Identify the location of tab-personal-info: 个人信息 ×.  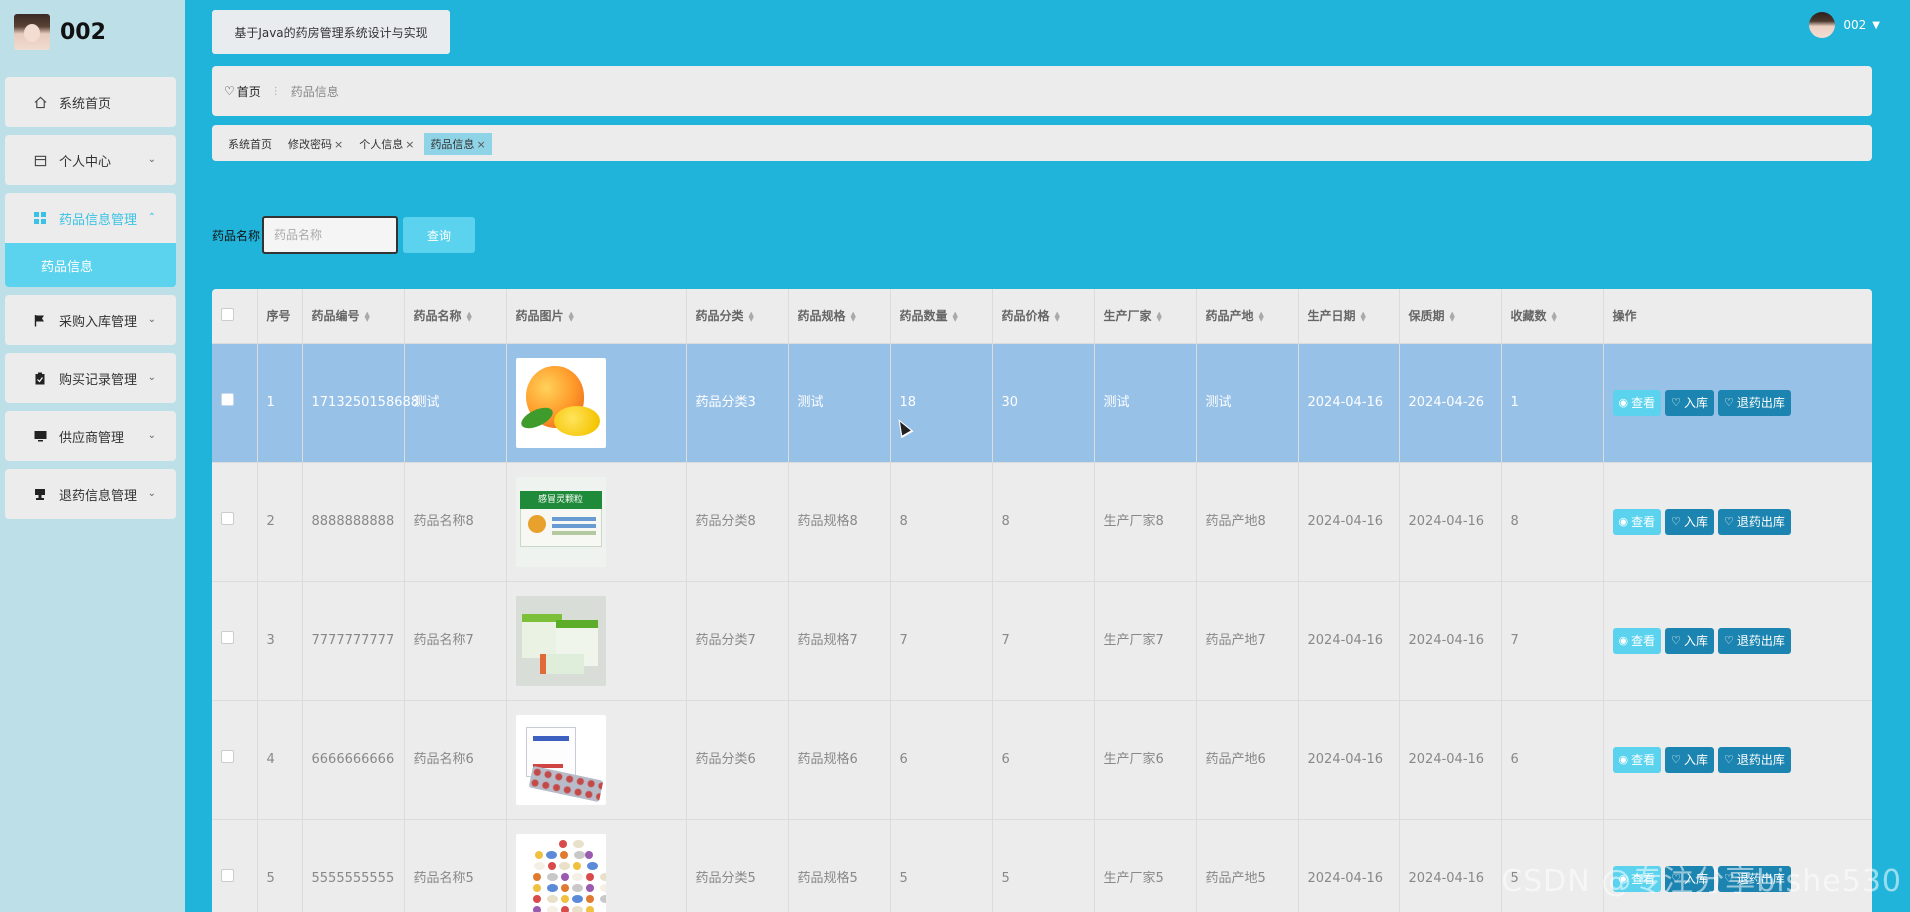
(386, 144).